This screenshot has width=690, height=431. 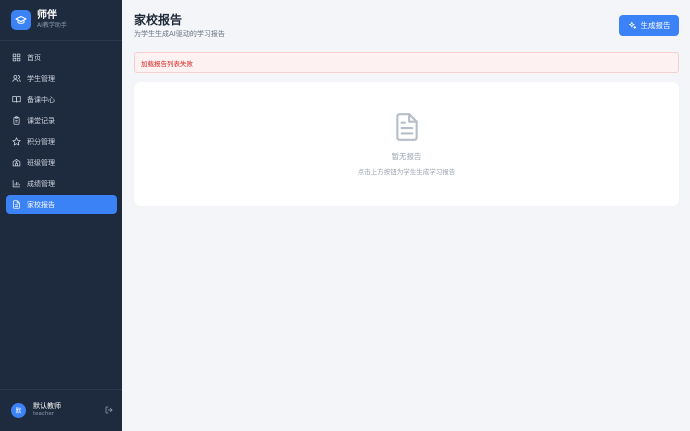 What do you see at coordinates (41, 162) in the screenshot?
I see `sidebar-item-label: 班级管理` at bounding box center [41, 162].